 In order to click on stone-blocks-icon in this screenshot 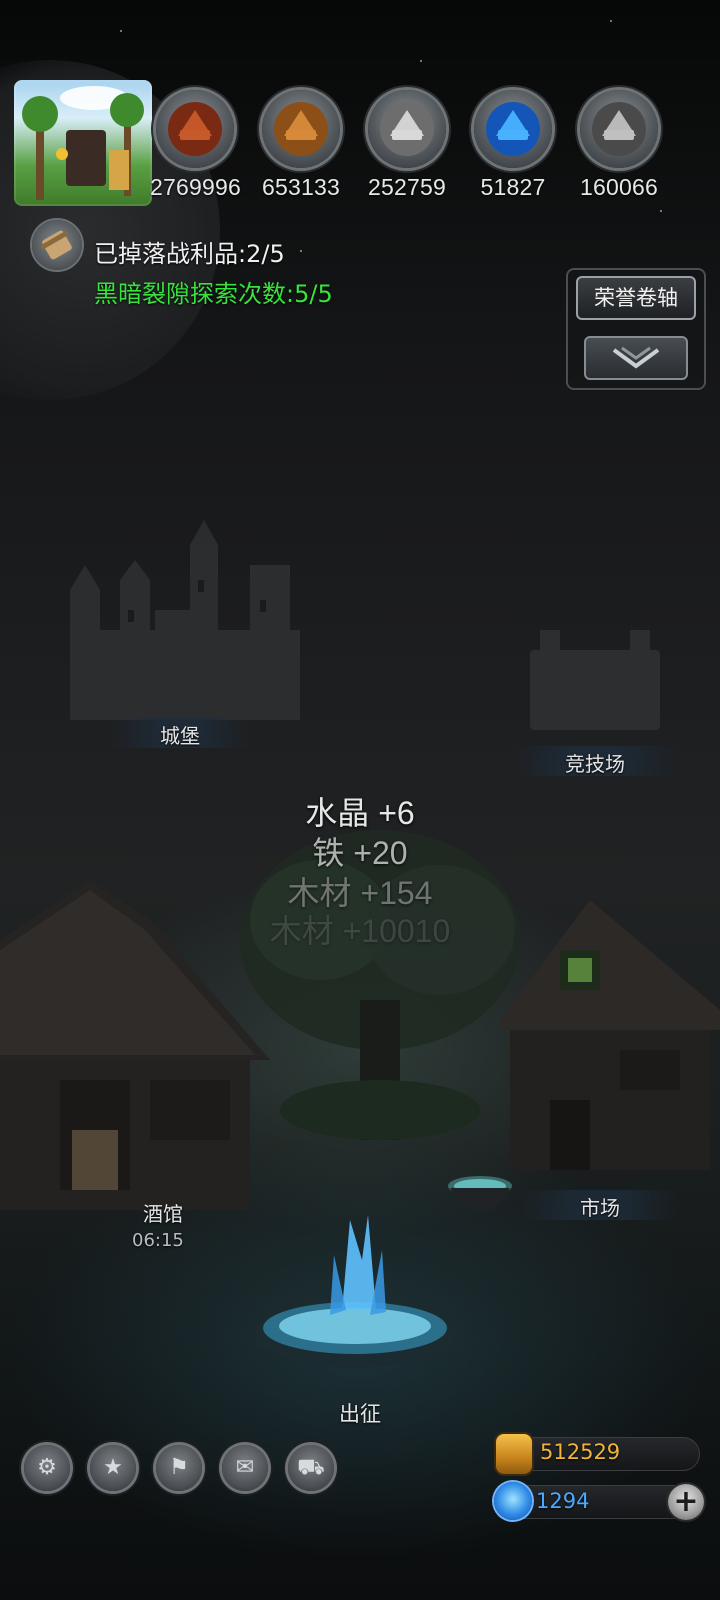, I will do `click(407, 129)`.